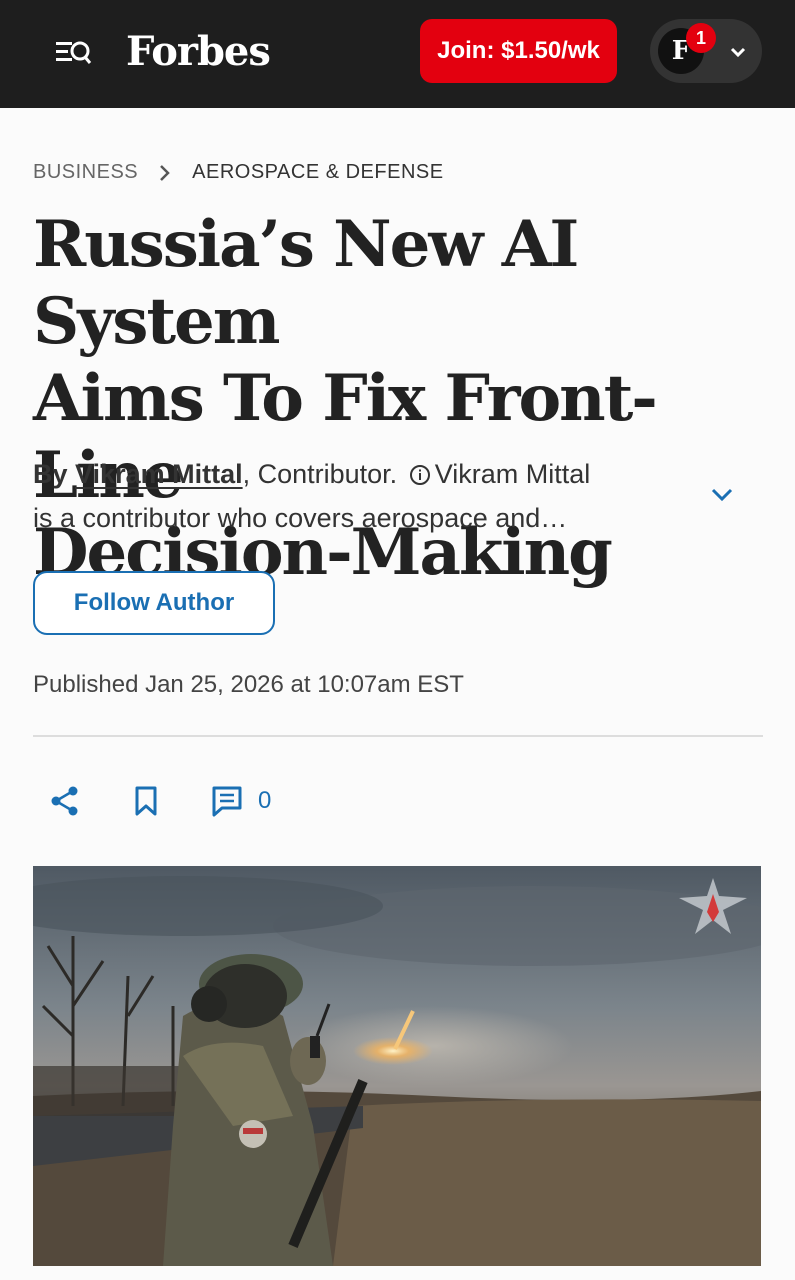 The height and width of the screenshot is (1280, 795). I want to click on breadcrumb-aerospace-defense: AEROSPACE & DEFENSE, so click(317, 172).